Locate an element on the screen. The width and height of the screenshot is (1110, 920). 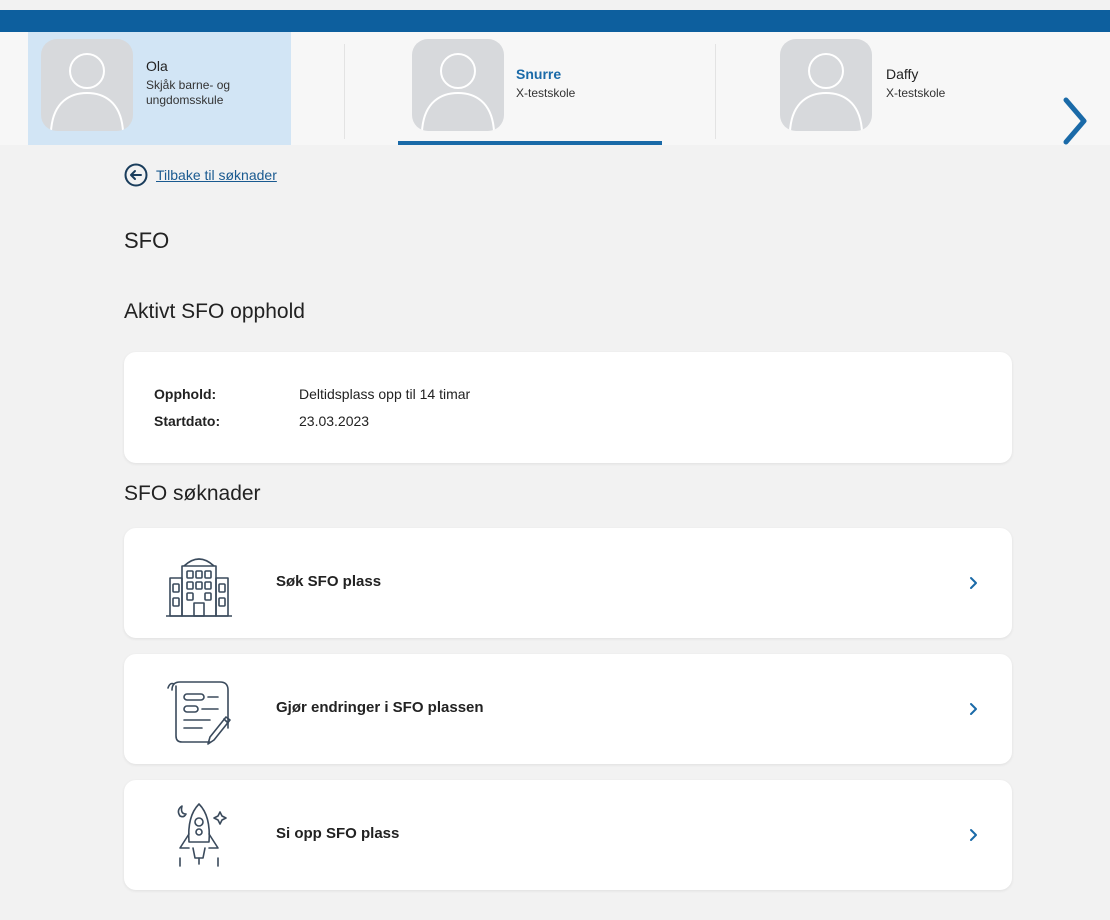
action-label: Gjør endringer i SFO plassen is located at coordinates (380, 707).